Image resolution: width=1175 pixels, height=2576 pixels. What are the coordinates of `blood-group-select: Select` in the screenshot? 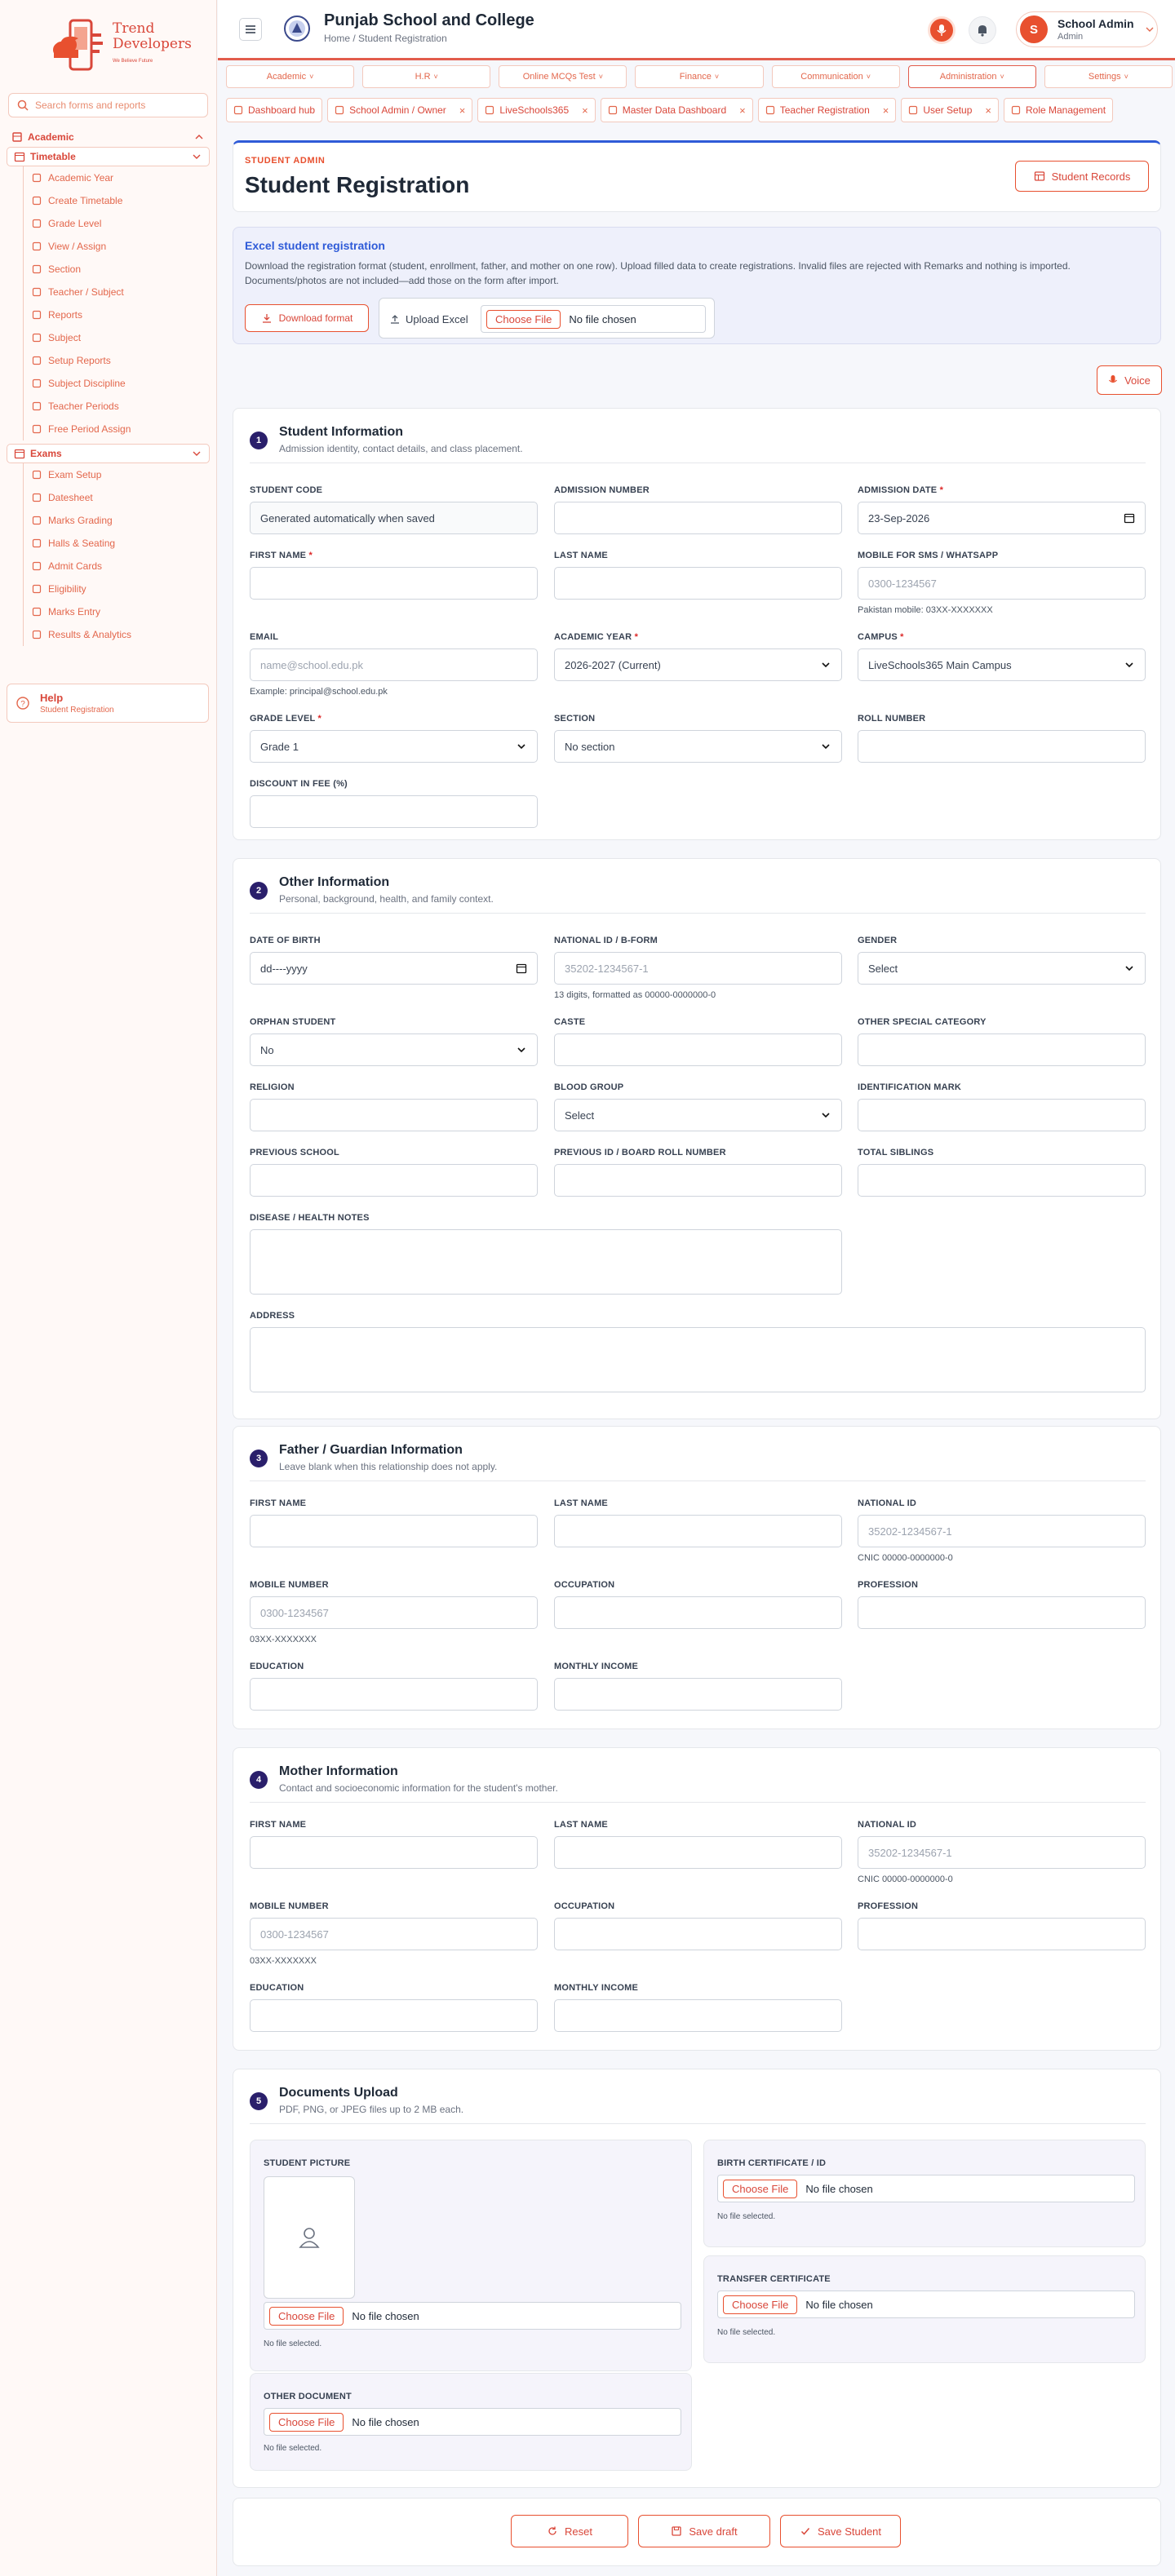 It's located at (698, 1115).